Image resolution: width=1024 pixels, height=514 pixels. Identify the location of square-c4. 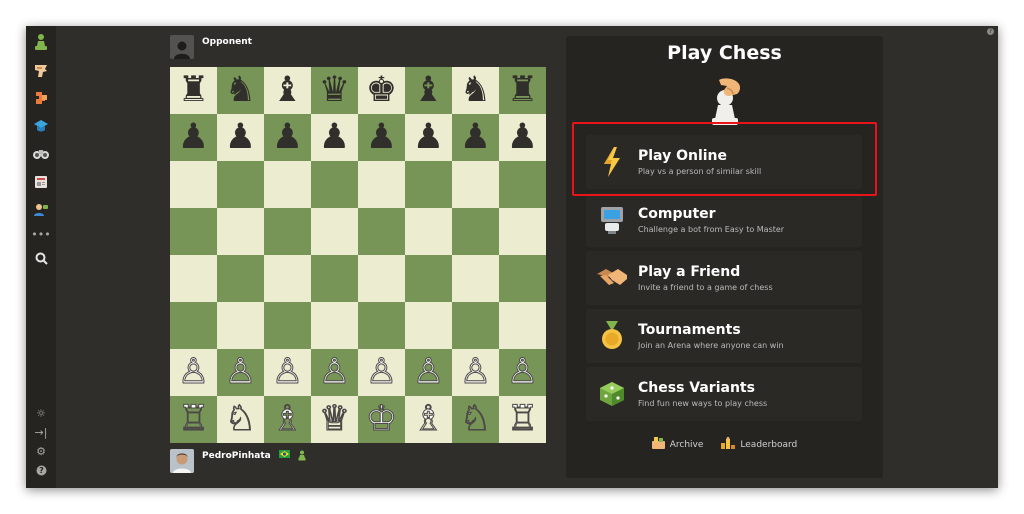
(287, 278).